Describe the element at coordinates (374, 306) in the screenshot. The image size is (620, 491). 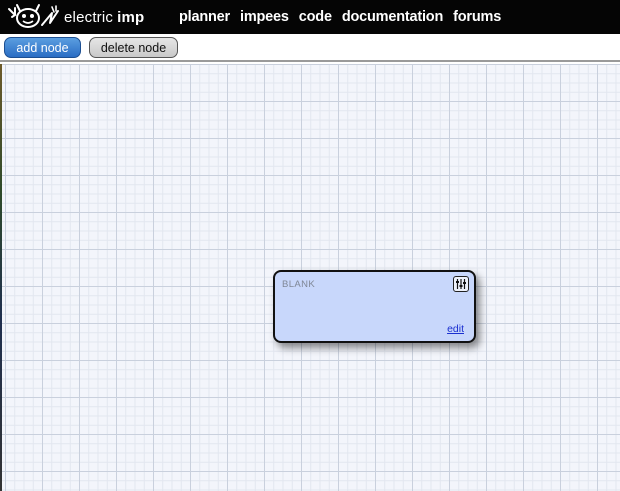
I see `blank-node: BLANK edit` at that location.